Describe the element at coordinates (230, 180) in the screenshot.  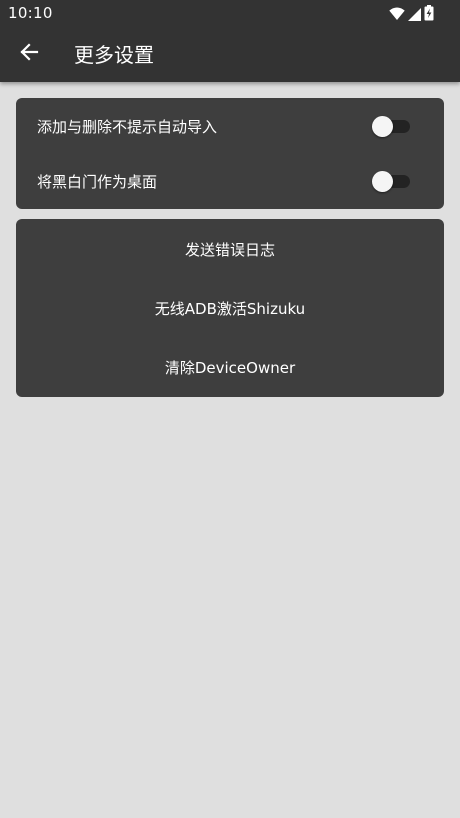
I see `setting-row-blackwhite-launcher: 将黑白门作为桌面` at that location.